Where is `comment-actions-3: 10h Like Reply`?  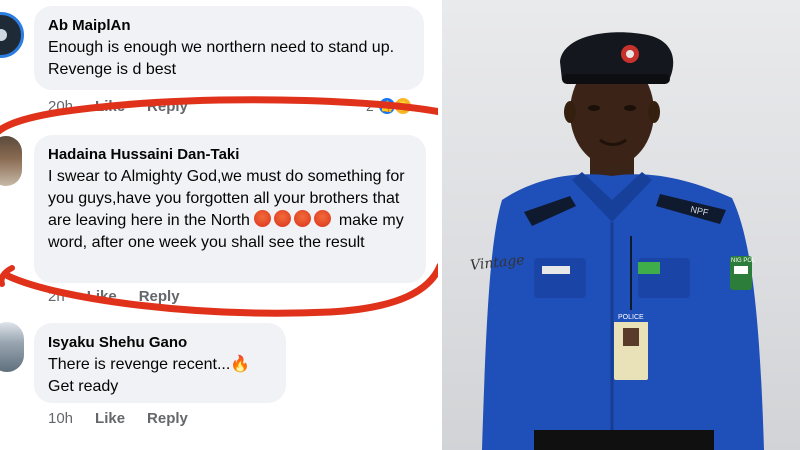
comment-actions-3: 10h Like Reply is located at coordinates (118, 418).